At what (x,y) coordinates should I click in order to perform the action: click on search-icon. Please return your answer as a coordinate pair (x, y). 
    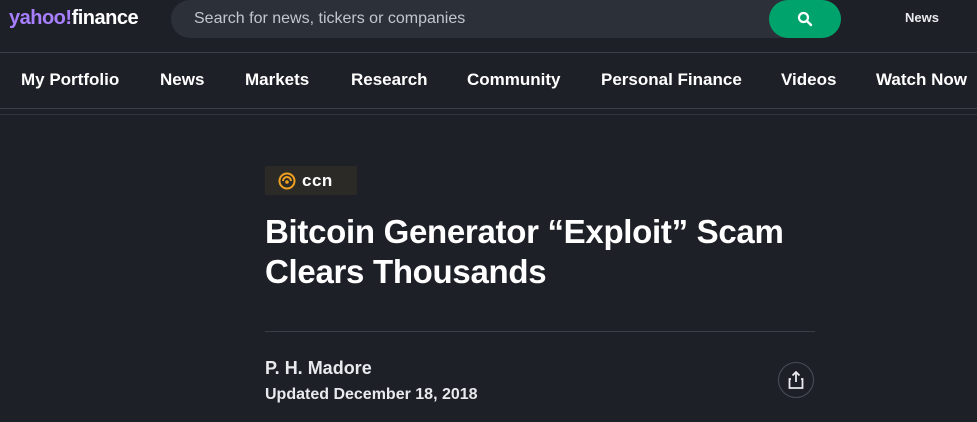
    Looking at the image, I should click on (805, 19).